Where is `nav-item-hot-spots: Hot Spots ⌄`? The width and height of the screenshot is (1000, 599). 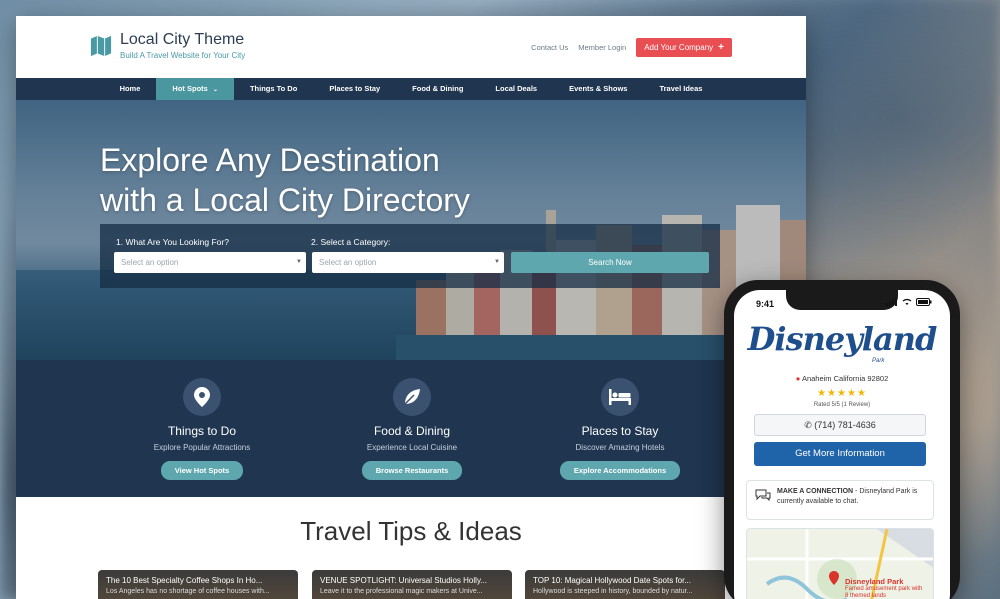 nav-item-hot-spots: Hot Spots ⌄ is located at coordinates (195, 89).